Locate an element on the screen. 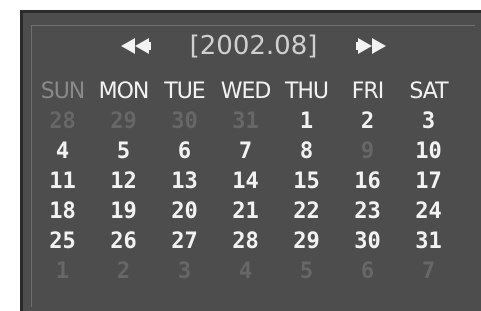 This screenshot has width=481, height=311. day-cell: 13 is located at coordinates (184, 181).